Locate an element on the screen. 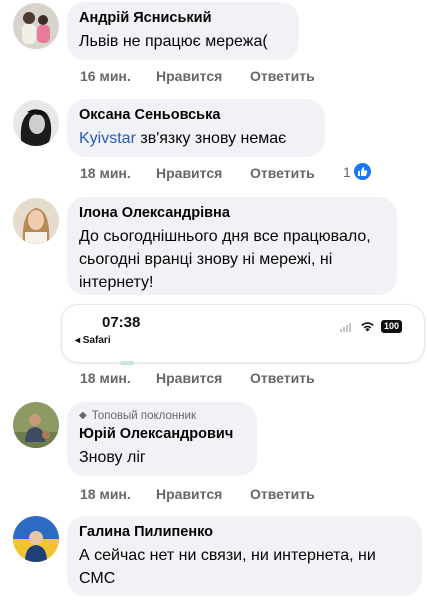 This screenshot has height=600, width=427. mention-link: Kyivstar is located at coordinates (107, 138).